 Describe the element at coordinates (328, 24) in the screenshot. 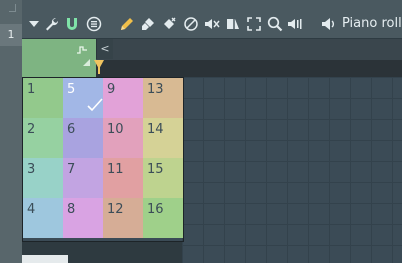

I see `speaker-icon` at that location.